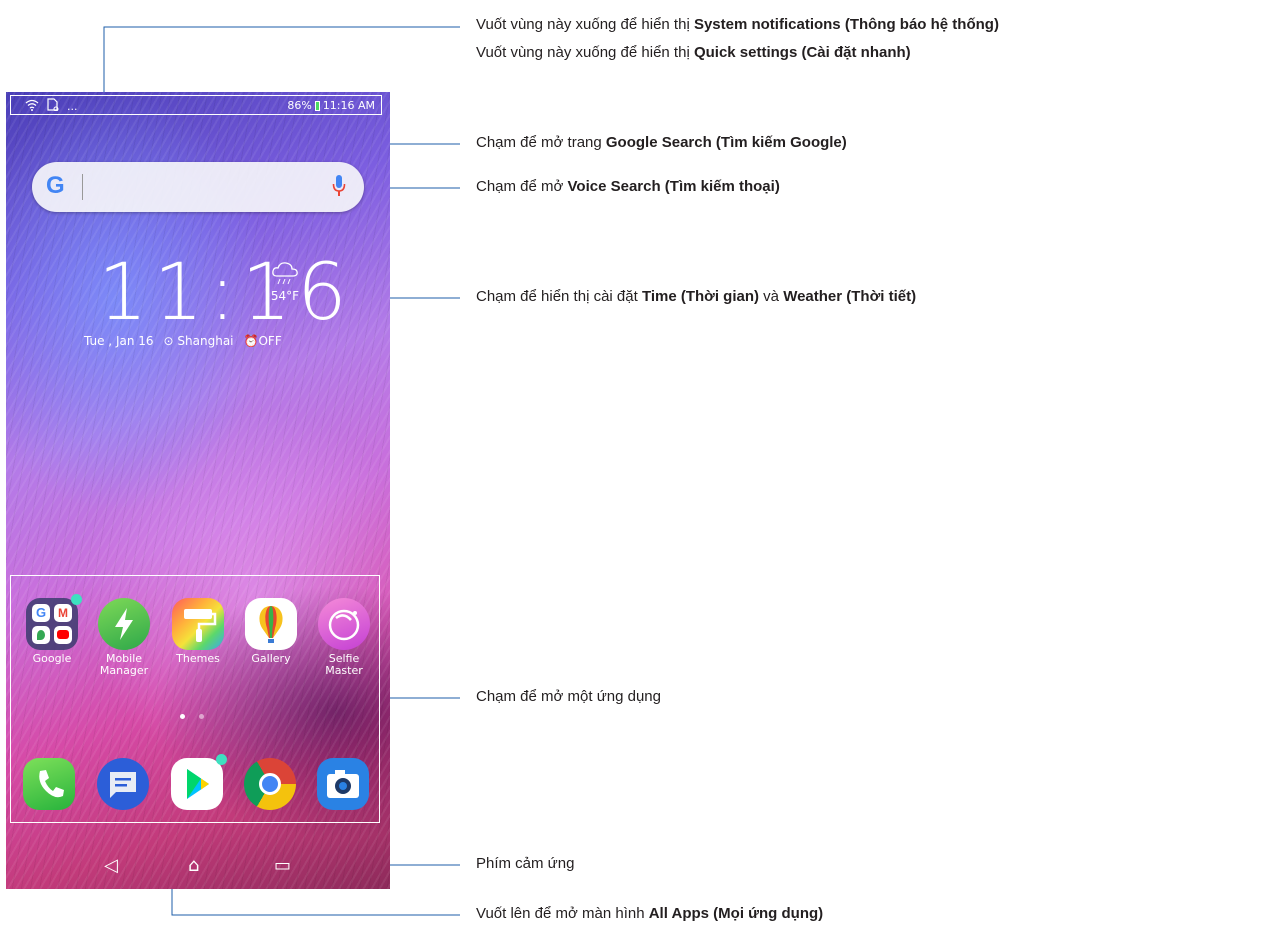 The width and height of the screenshot is (1276, 935). I want to click on google-logo-icon: G, so click(55, 185).